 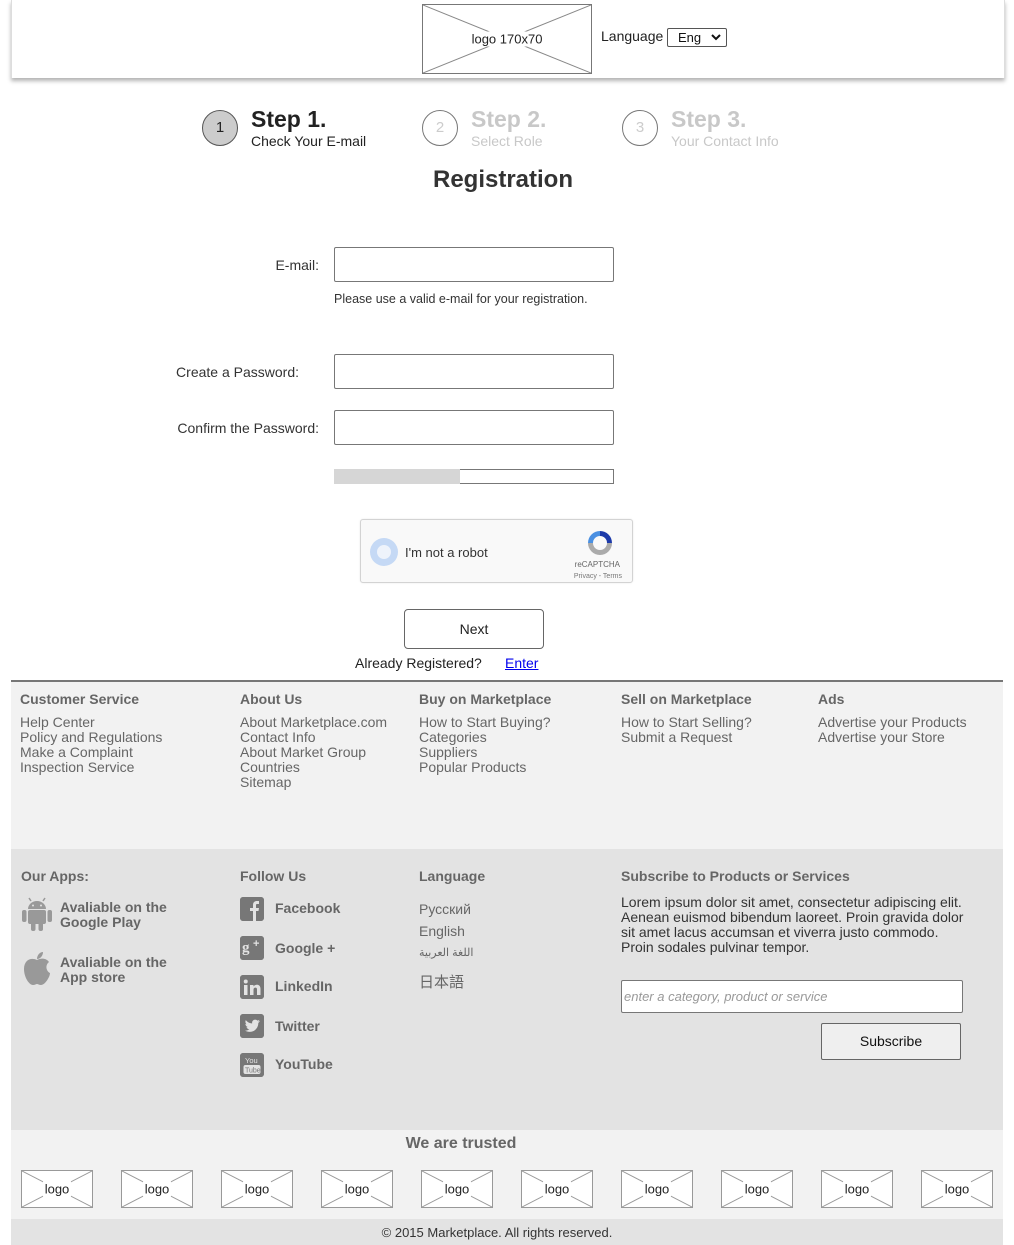 I want to click on footer-link: Sitemap, so click(x=313, y=782).